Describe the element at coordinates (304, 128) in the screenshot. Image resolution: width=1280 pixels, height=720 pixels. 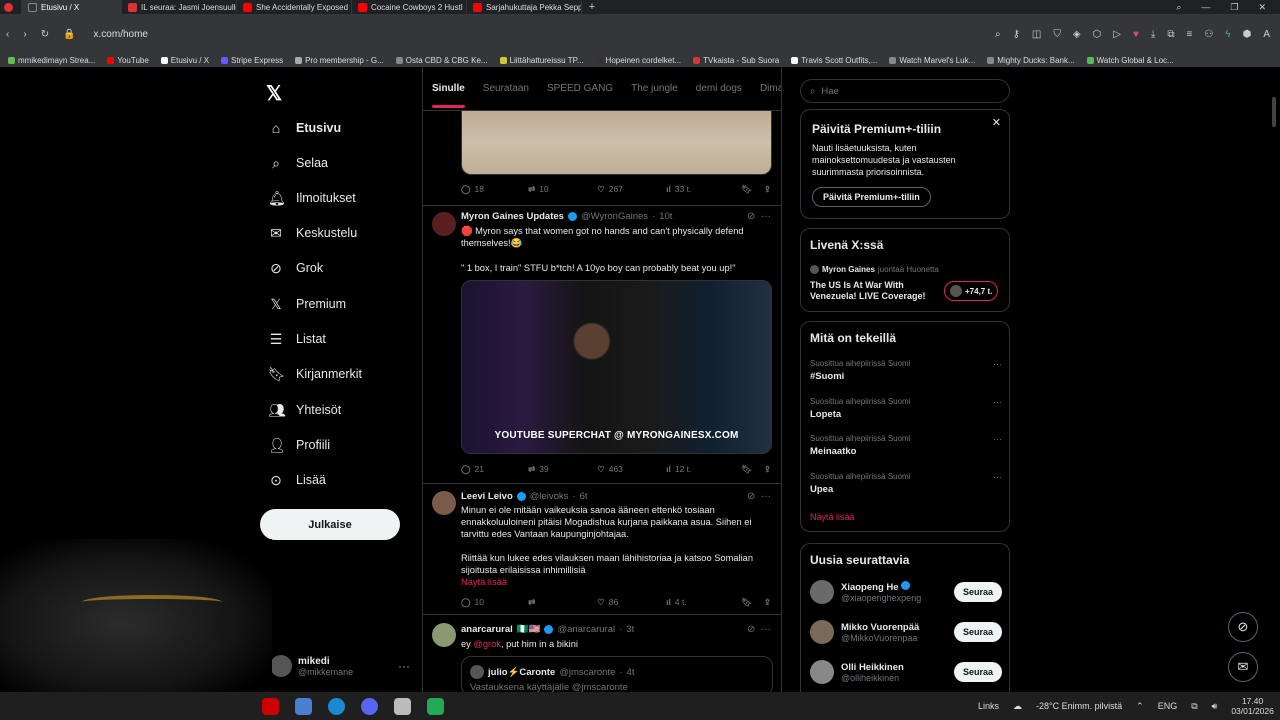
I see `nav-item-home: ⌂ Etusivu` at that location.